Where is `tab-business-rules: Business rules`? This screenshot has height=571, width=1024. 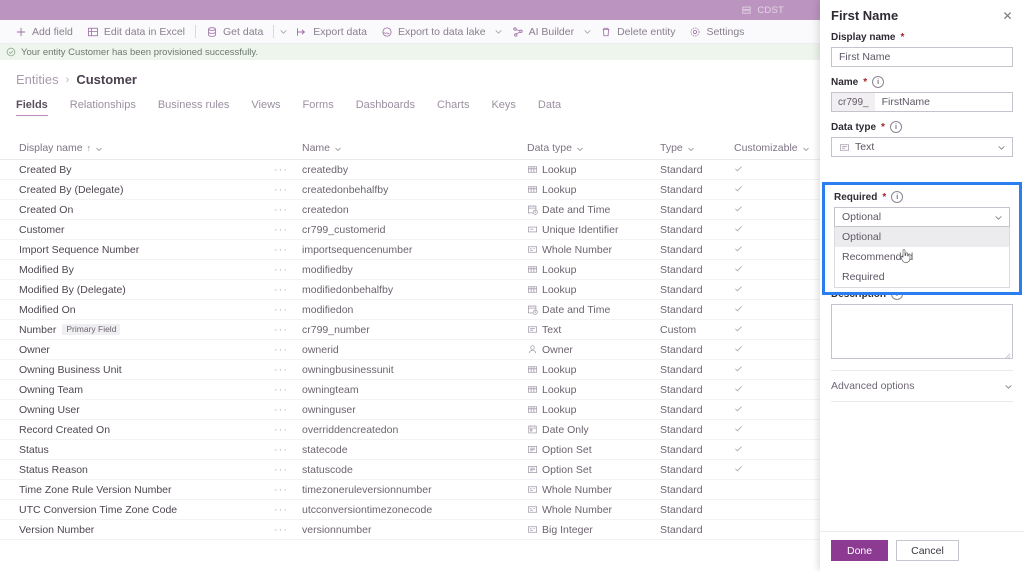 tab-business-rules: Business rules is located at coordinates (200, 107).